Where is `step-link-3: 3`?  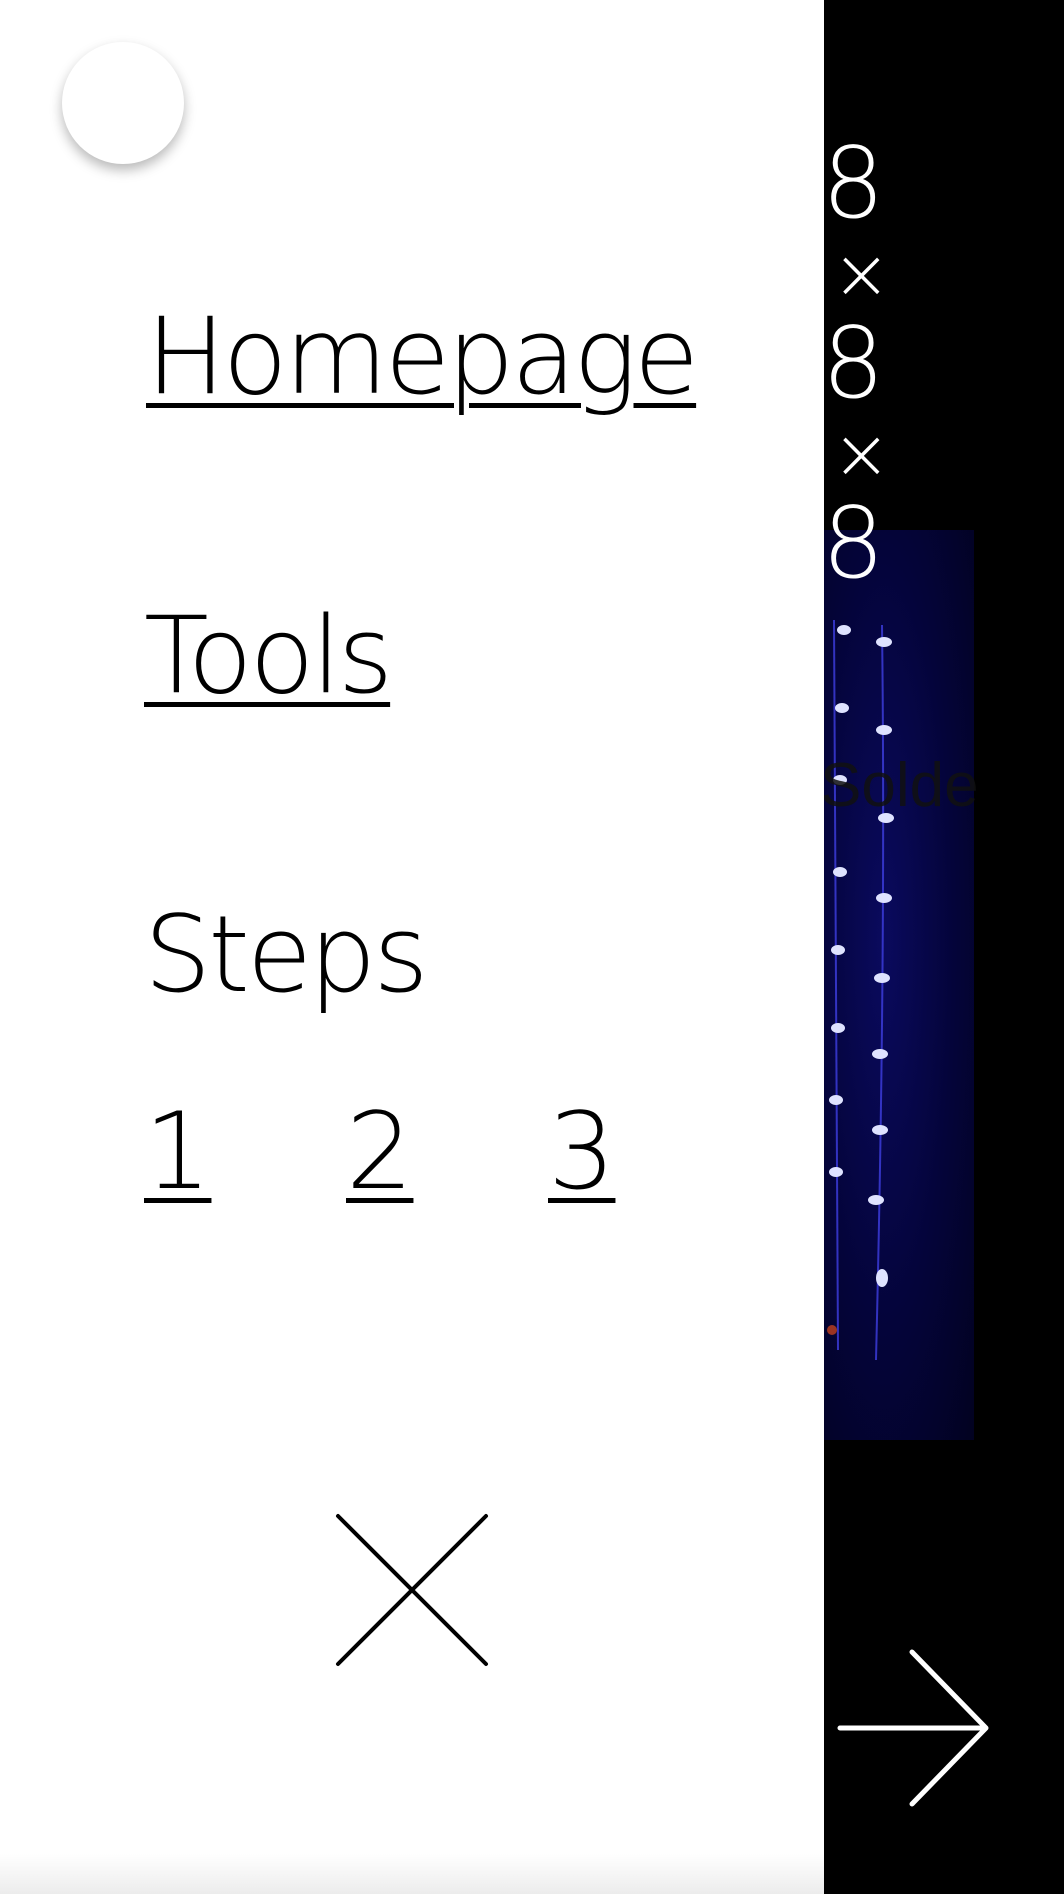
step-link-3: 3 is located at coordinates (581, 1151).